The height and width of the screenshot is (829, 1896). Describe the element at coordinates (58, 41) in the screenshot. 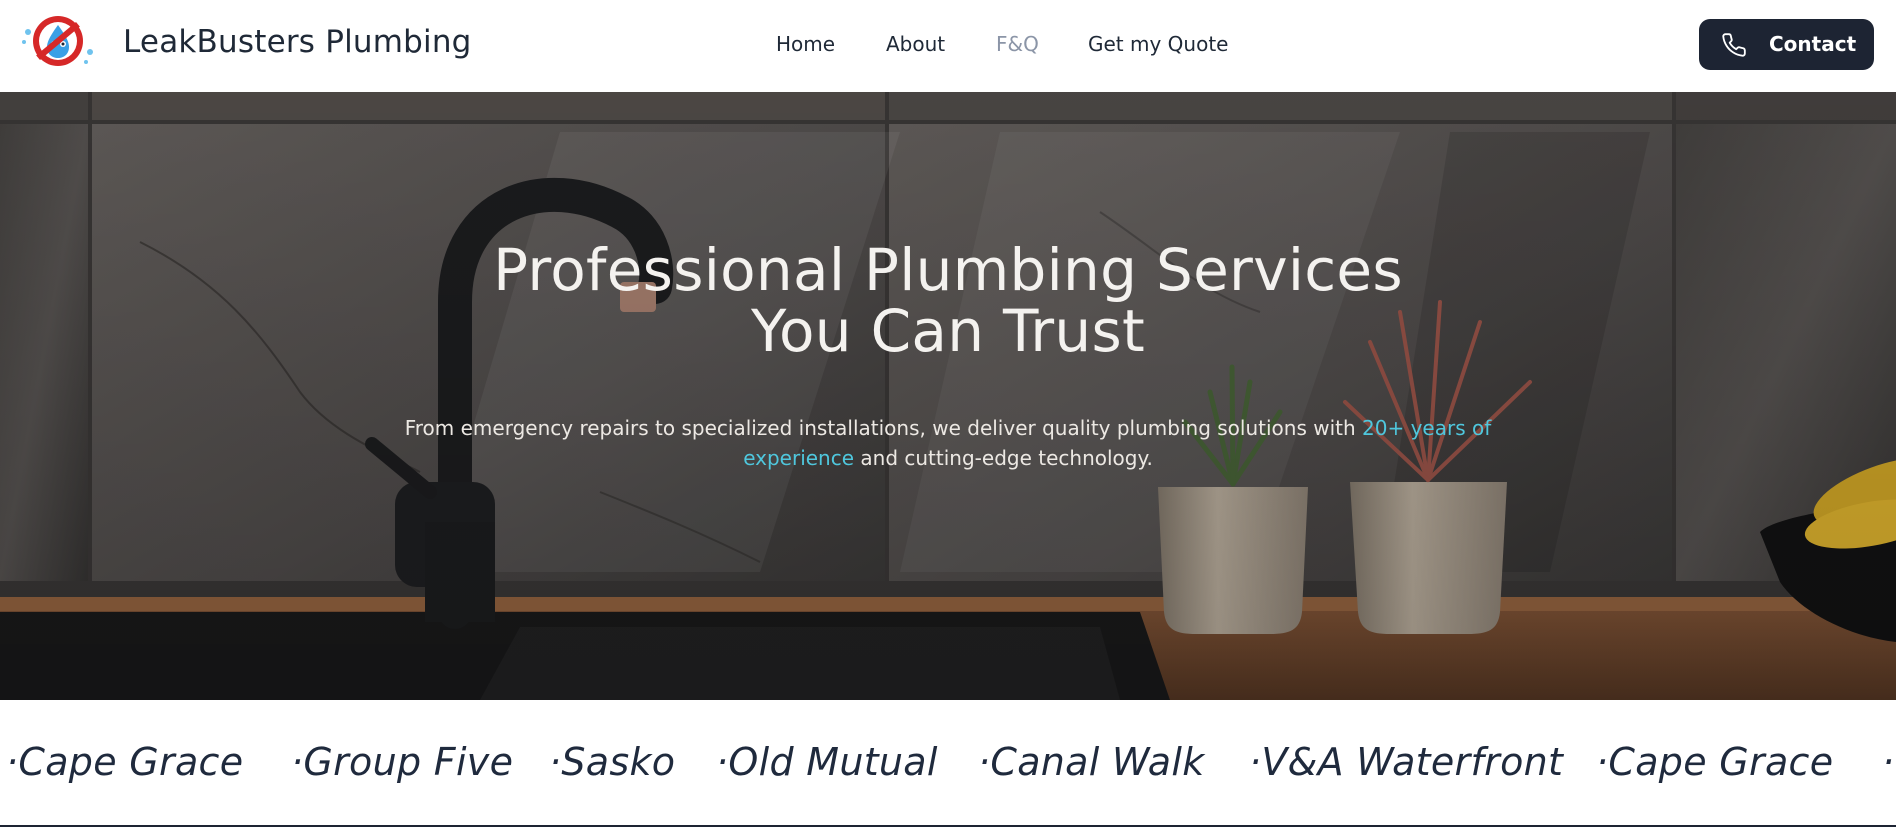

I see `ghostbusters-droplet-logo-icon` at that location.